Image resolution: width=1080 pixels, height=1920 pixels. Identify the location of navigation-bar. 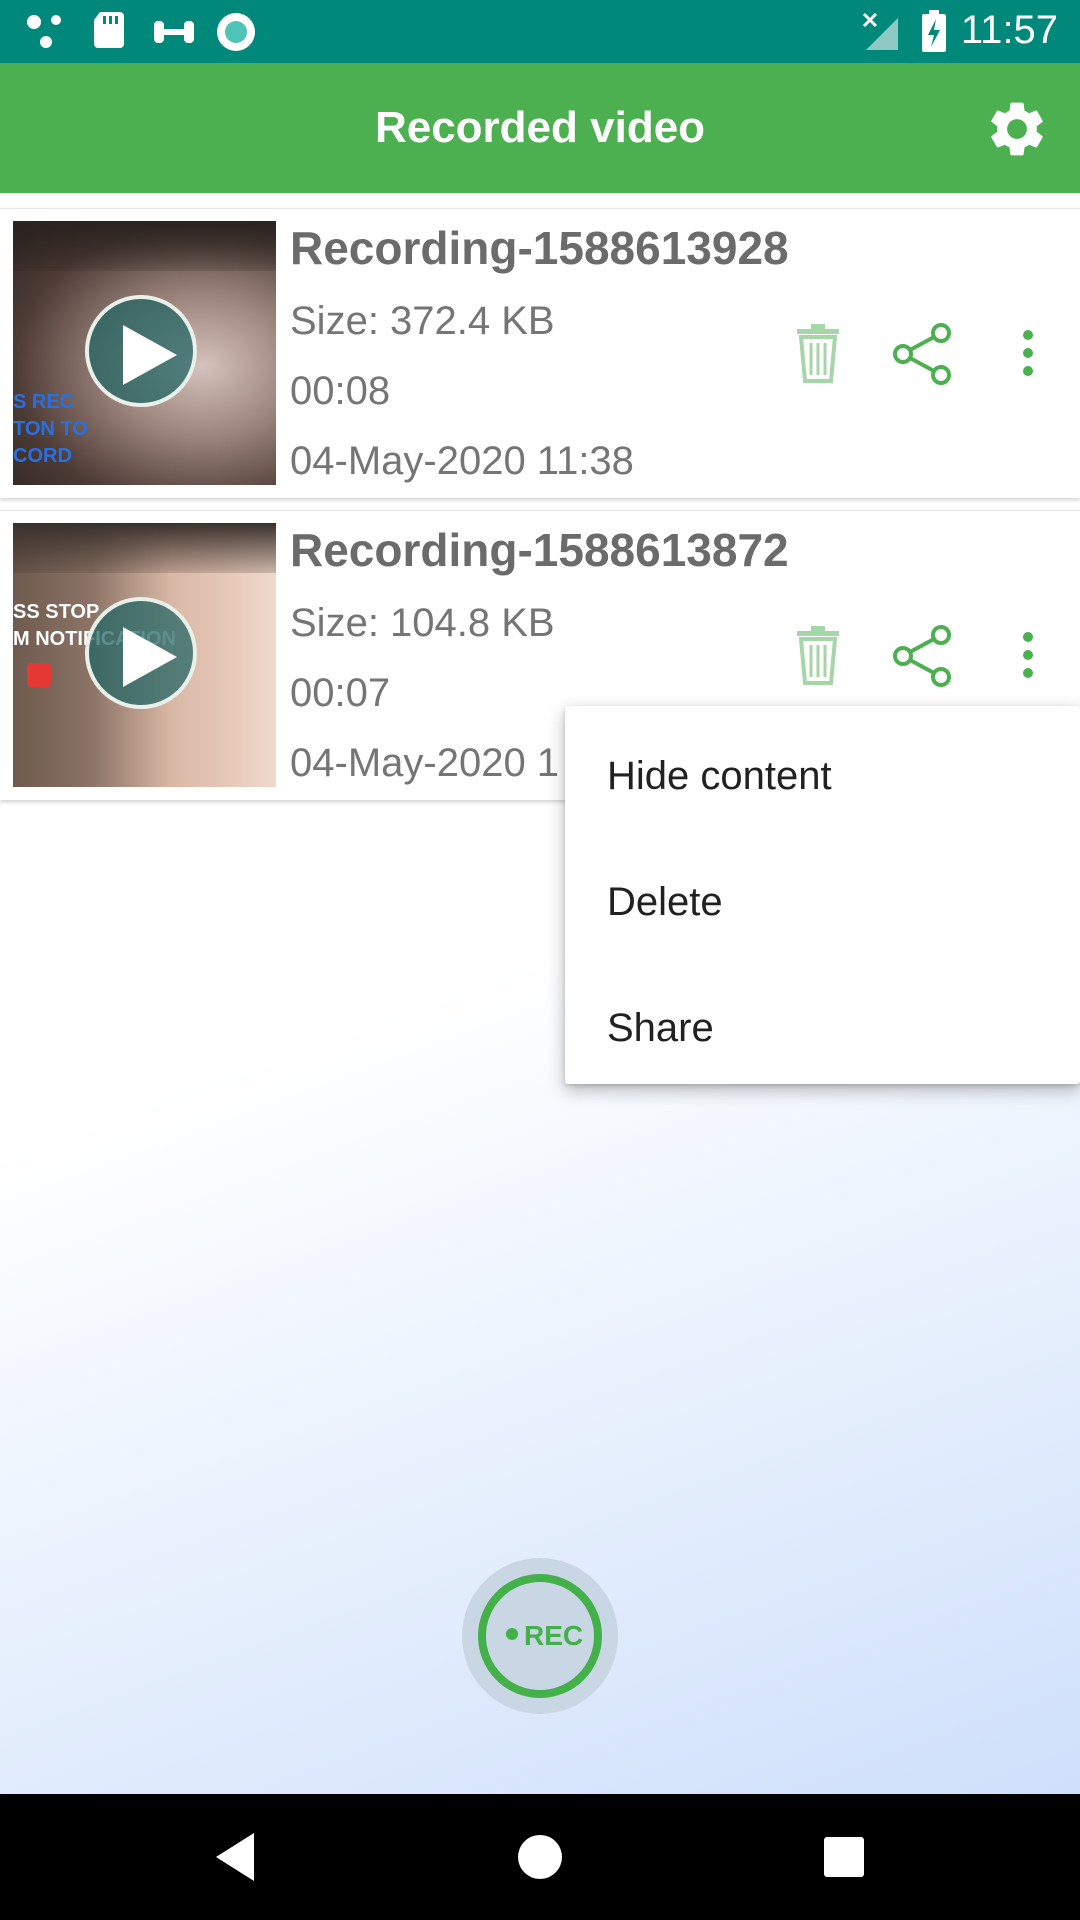
(540, 1857).